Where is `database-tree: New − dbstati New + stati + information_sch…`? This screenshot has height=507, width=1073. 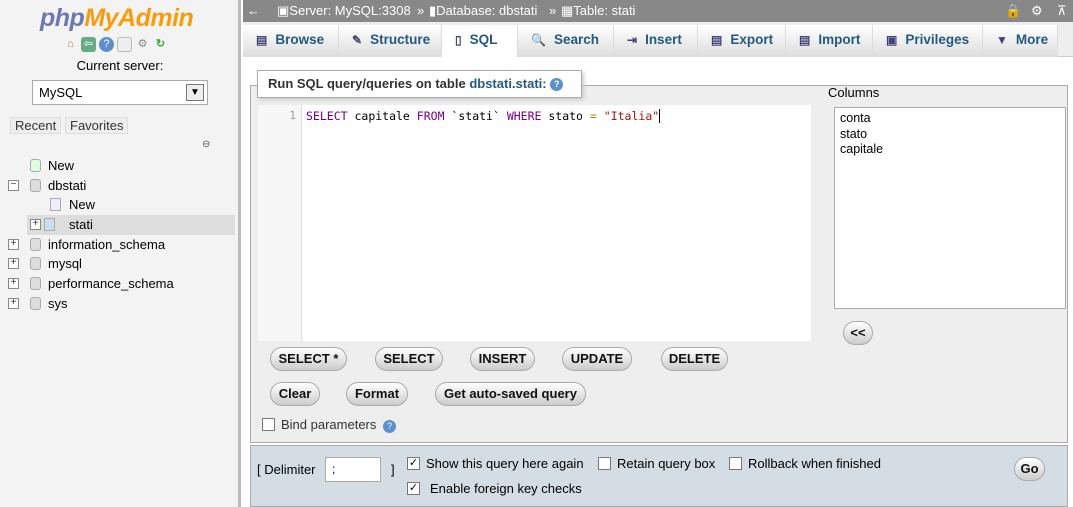 database-tree: New − dbstati New + stati + information_sch… is located at coordinates (121, 235).